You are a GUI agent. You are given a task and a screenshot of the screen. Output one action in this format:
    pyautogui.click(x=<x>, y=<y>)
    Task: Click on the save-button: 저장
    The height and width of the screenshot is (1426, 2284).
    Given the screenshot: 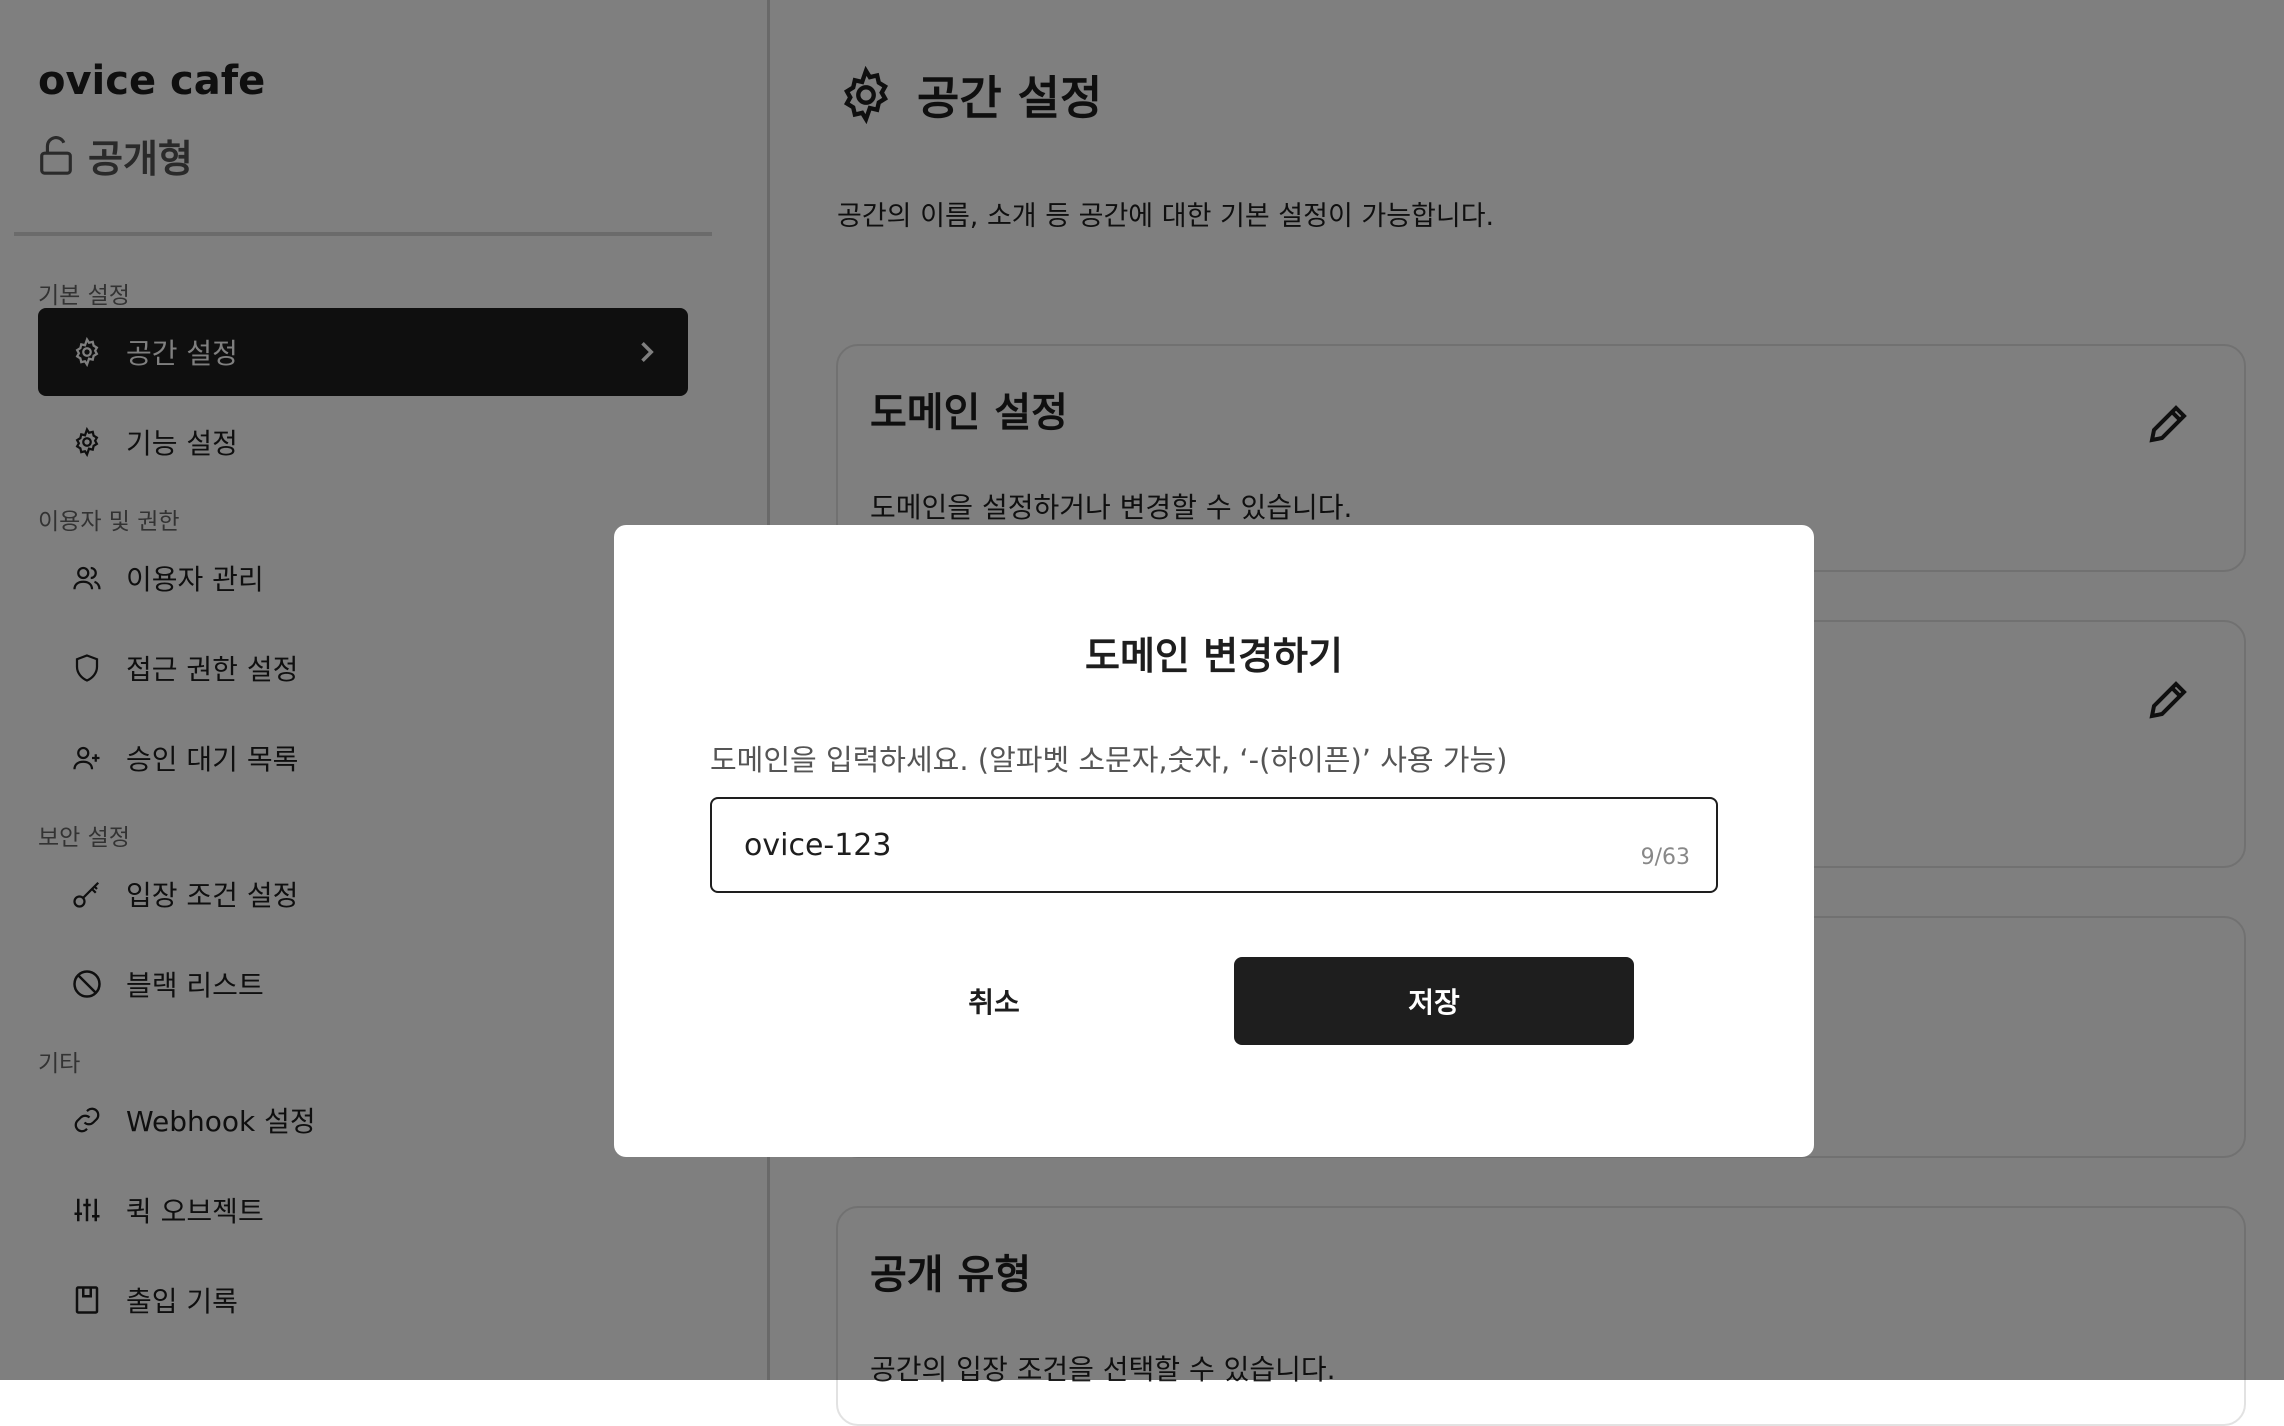 What is the action you would take?
    pyautogui.click(x=1434, y=1001)
    